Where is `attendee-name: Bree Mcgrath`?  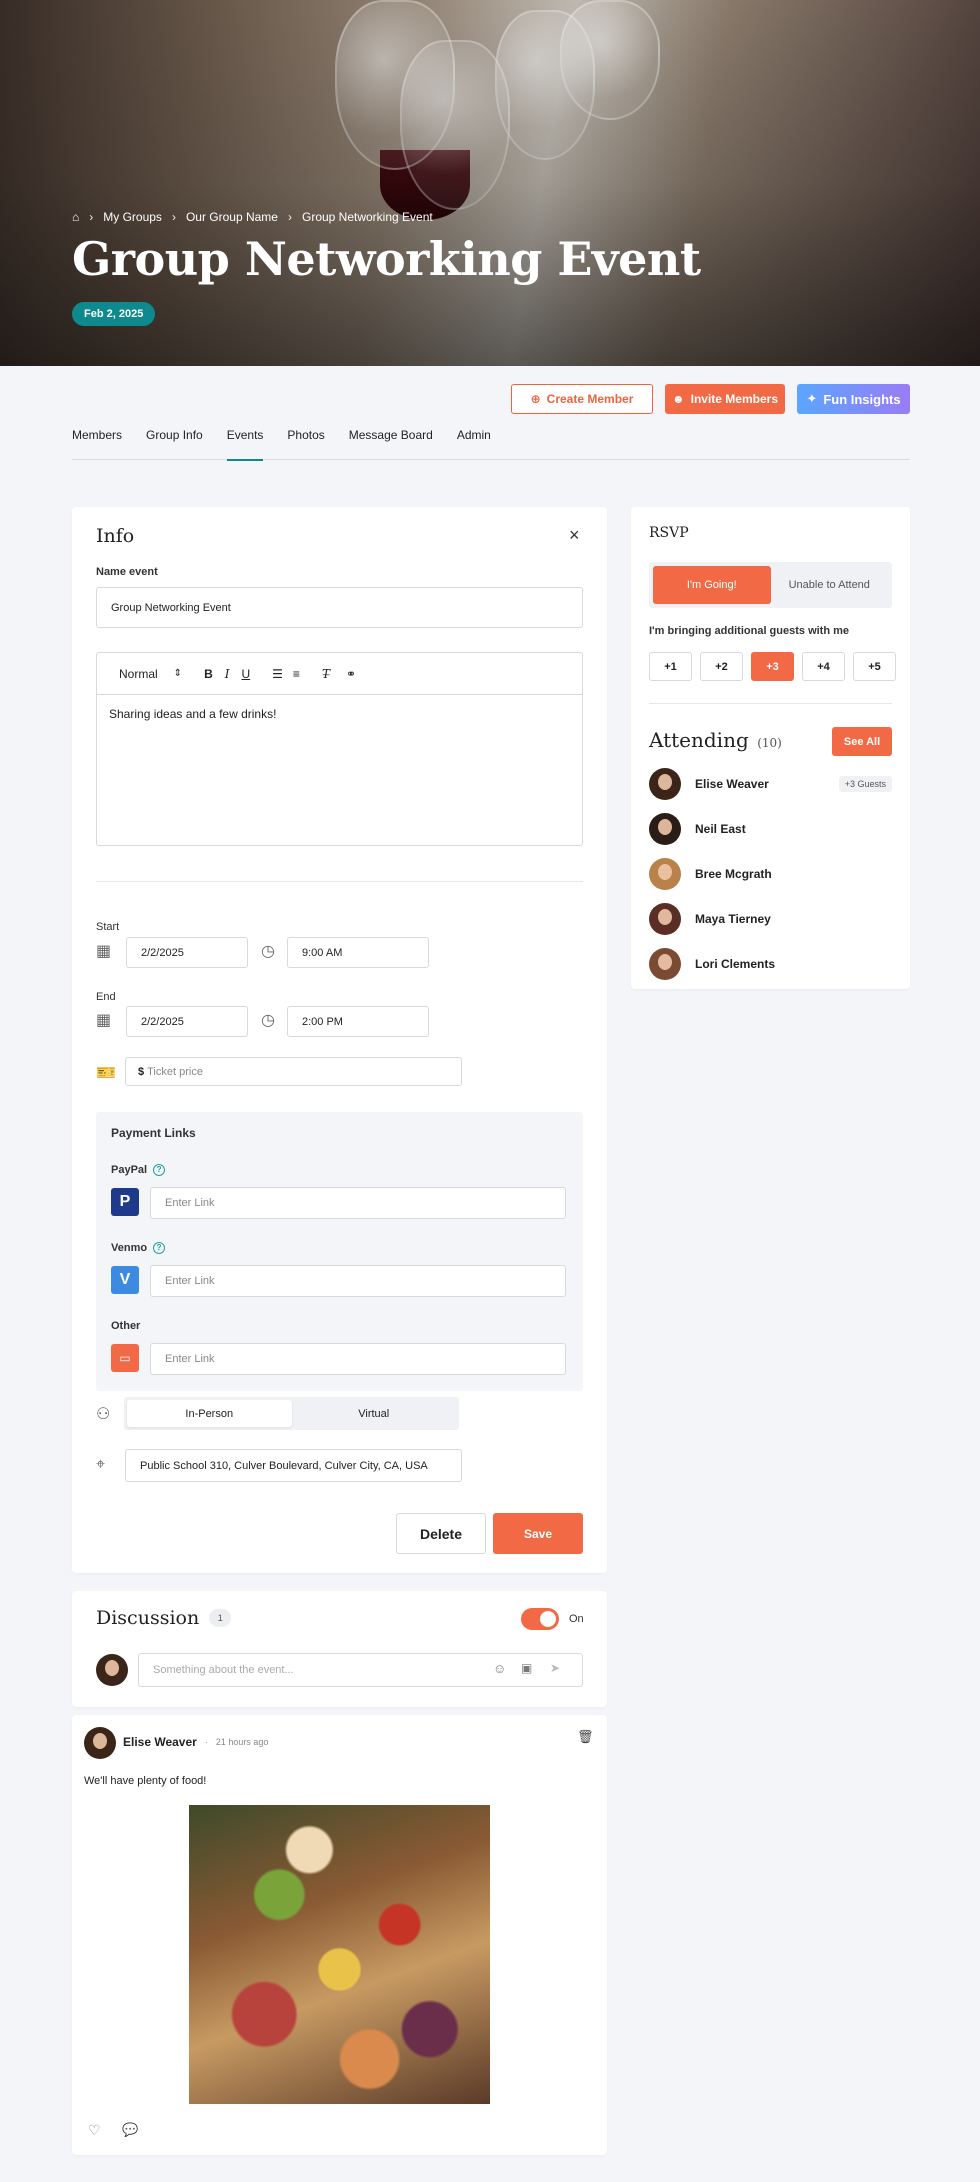 attendee-name: Bree Mcgrath is located at coordinates (733, 874).